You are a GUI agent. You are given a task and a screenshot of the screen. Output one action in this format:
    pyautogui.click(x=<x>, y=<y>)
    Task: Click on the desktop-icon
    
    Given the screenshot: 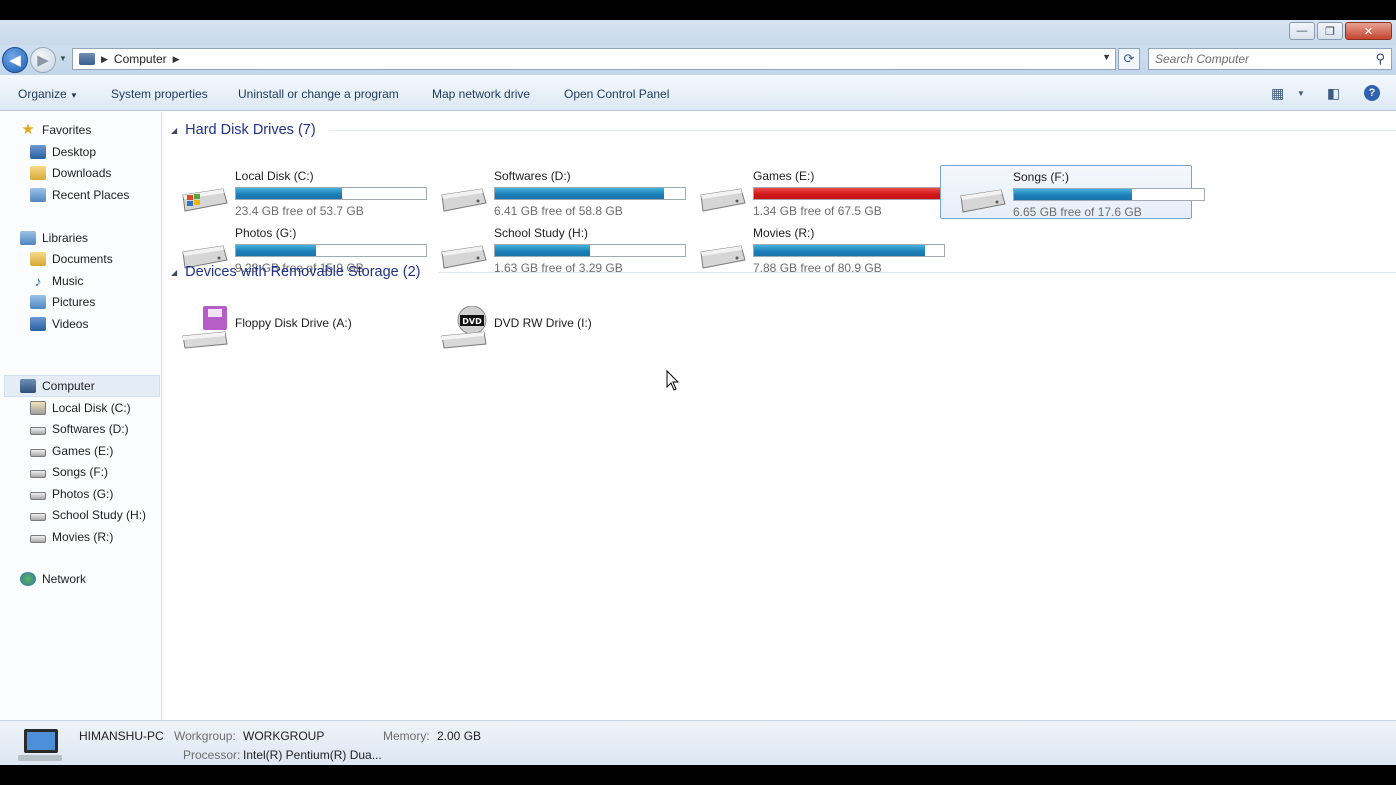 What is the action you would take?
    pyautogui.click(x=38, y=152)
    